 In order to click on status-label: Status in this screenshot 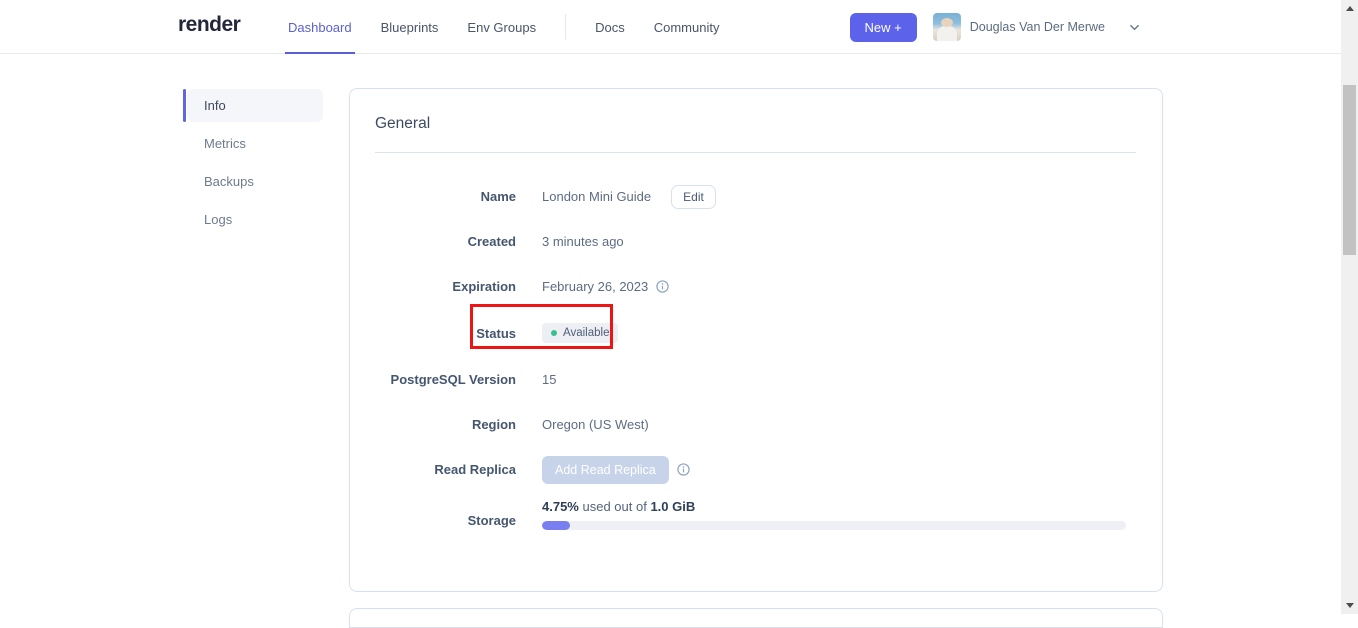, I will do `click(496, 333)`.